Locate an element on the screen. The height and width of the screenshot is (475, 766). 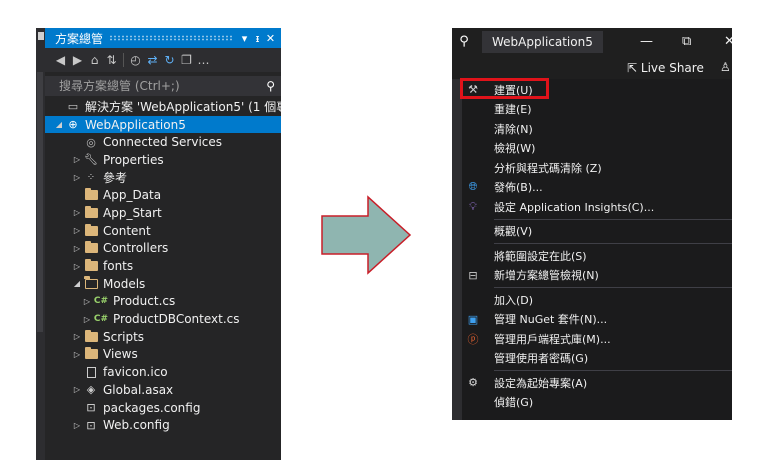
solution-explorer-titlebar: 方案總管 ▾ ᵻ ✕ is located at coordinates (163, 38).